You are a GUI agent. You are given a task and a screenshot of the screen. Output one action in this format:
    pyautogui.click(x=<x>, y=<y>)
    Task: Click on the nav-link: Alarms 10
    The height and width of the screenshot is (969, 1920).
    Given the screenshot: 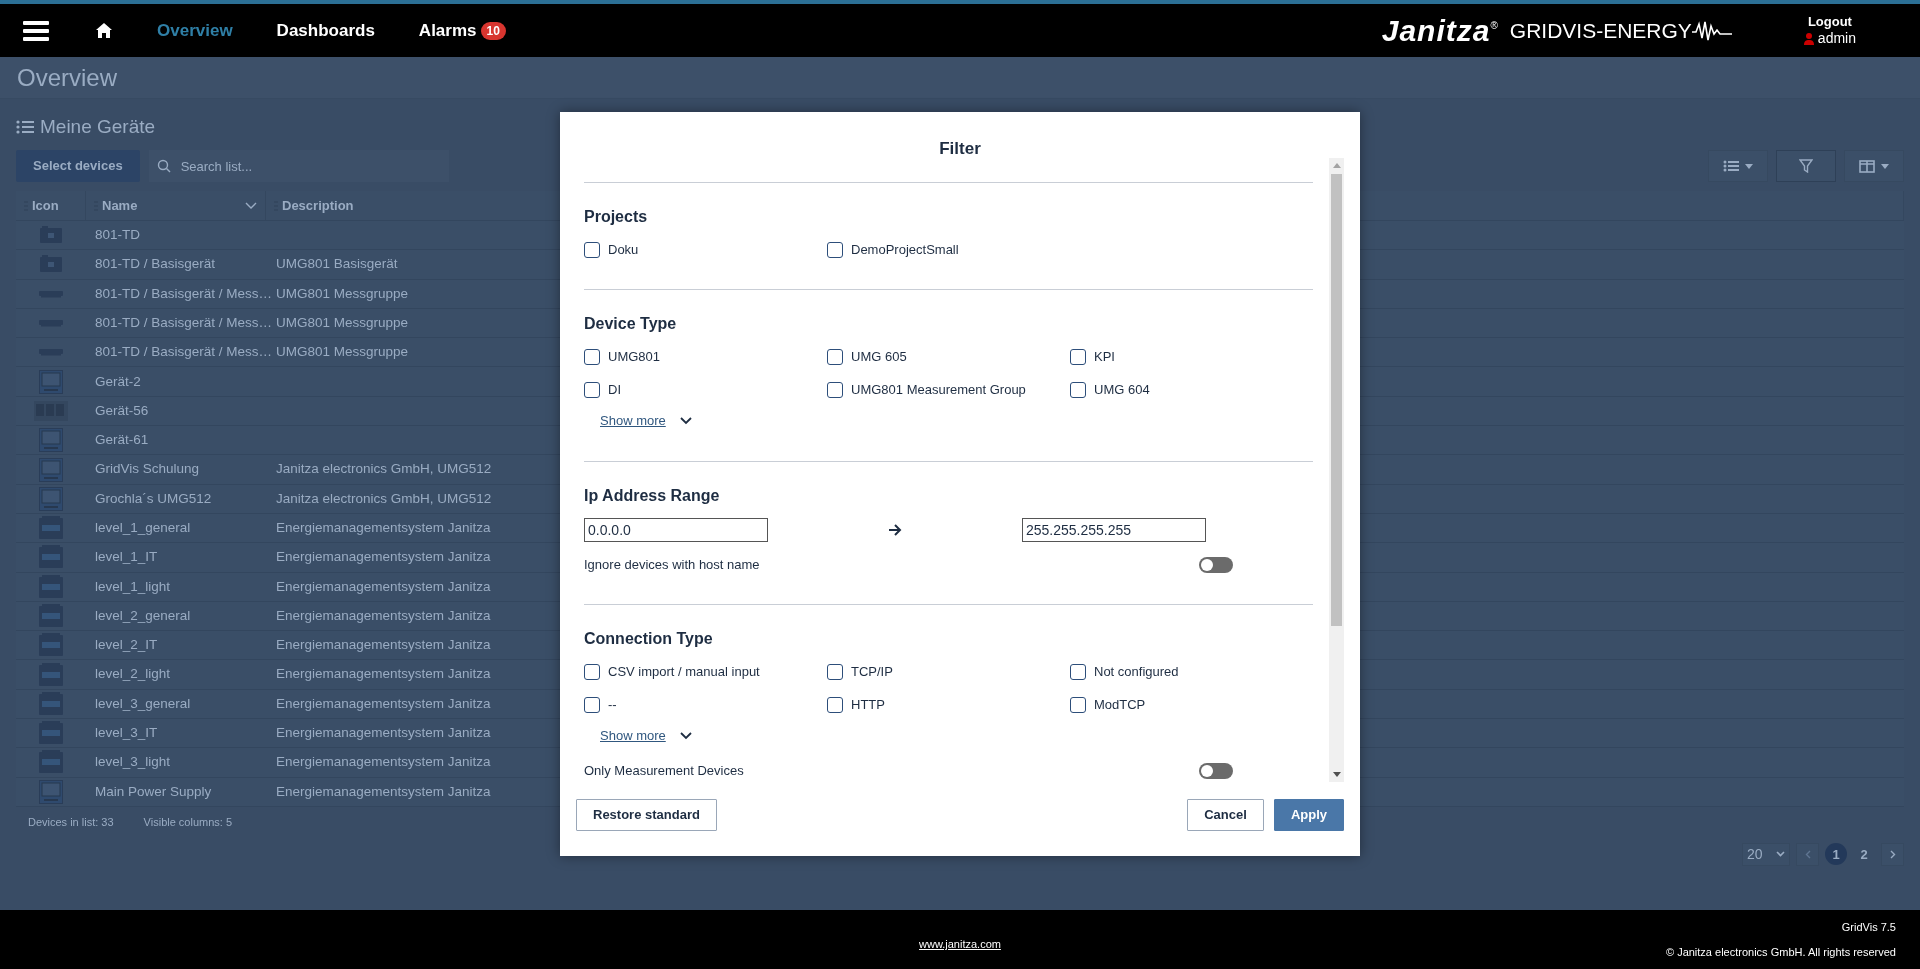 What is the action you would take?
    pyautogui.click(x=462, y=30)
    